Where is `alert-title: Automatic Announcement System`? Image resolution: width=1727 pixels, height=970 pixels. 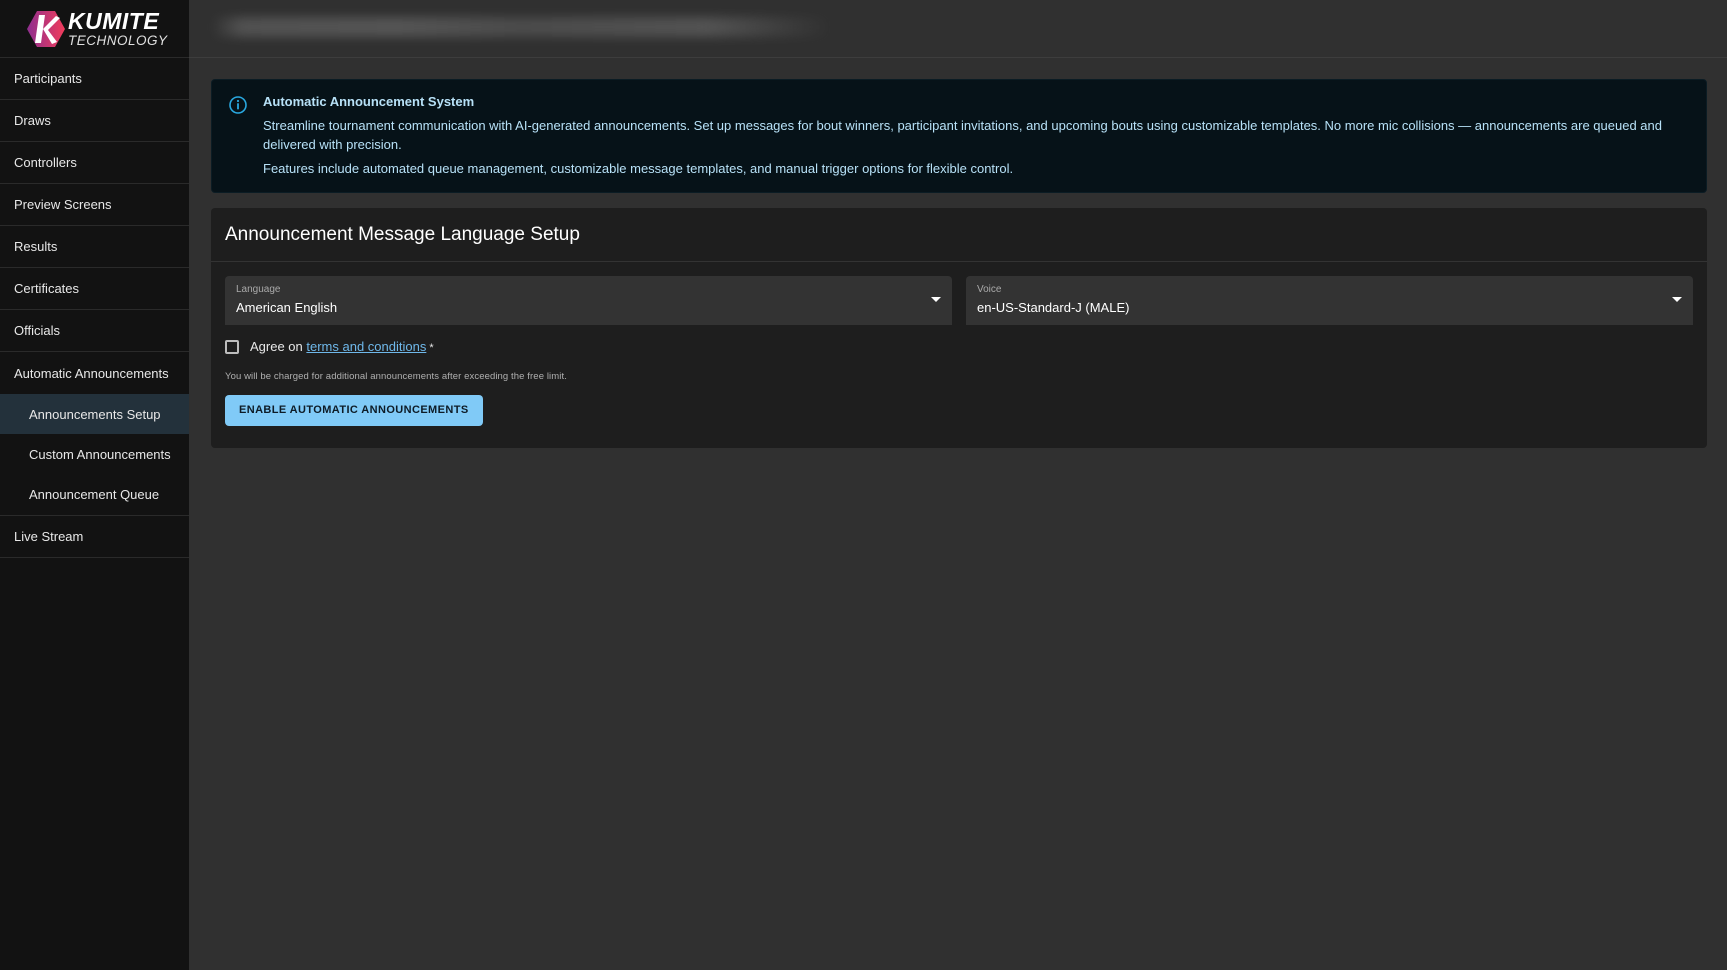 alert-title: Automatic Announcement System is located at coordinates (369, 101).